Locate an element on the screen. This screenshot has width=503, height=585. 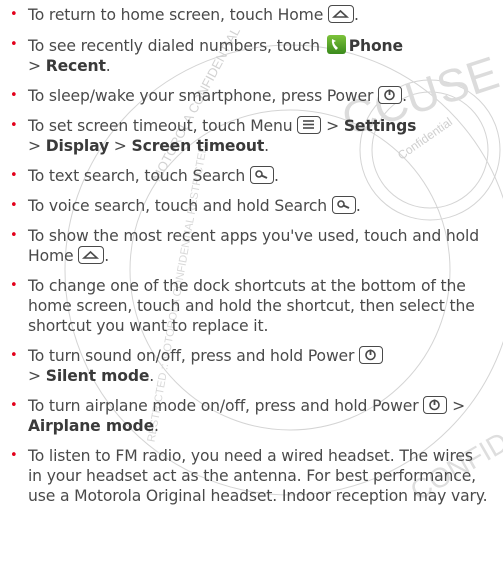
item-text: To voice search, touch and hold Search is located at coordinates (178, 206).